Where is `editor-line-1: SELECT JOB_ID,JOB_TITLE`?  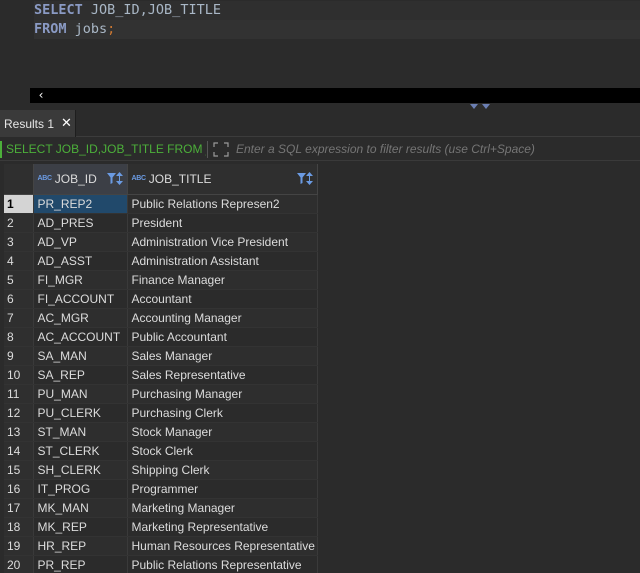
editor-line-1: SELECT JOB_ID,JOB_TITLE is located at coordinates (337, 10).